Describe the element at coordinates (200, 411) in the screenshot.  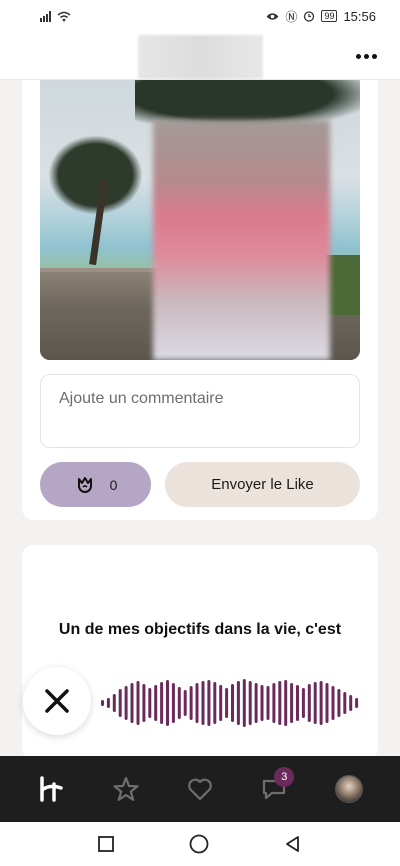
I see `comment-input: Ajoute un commentaire` at that location.